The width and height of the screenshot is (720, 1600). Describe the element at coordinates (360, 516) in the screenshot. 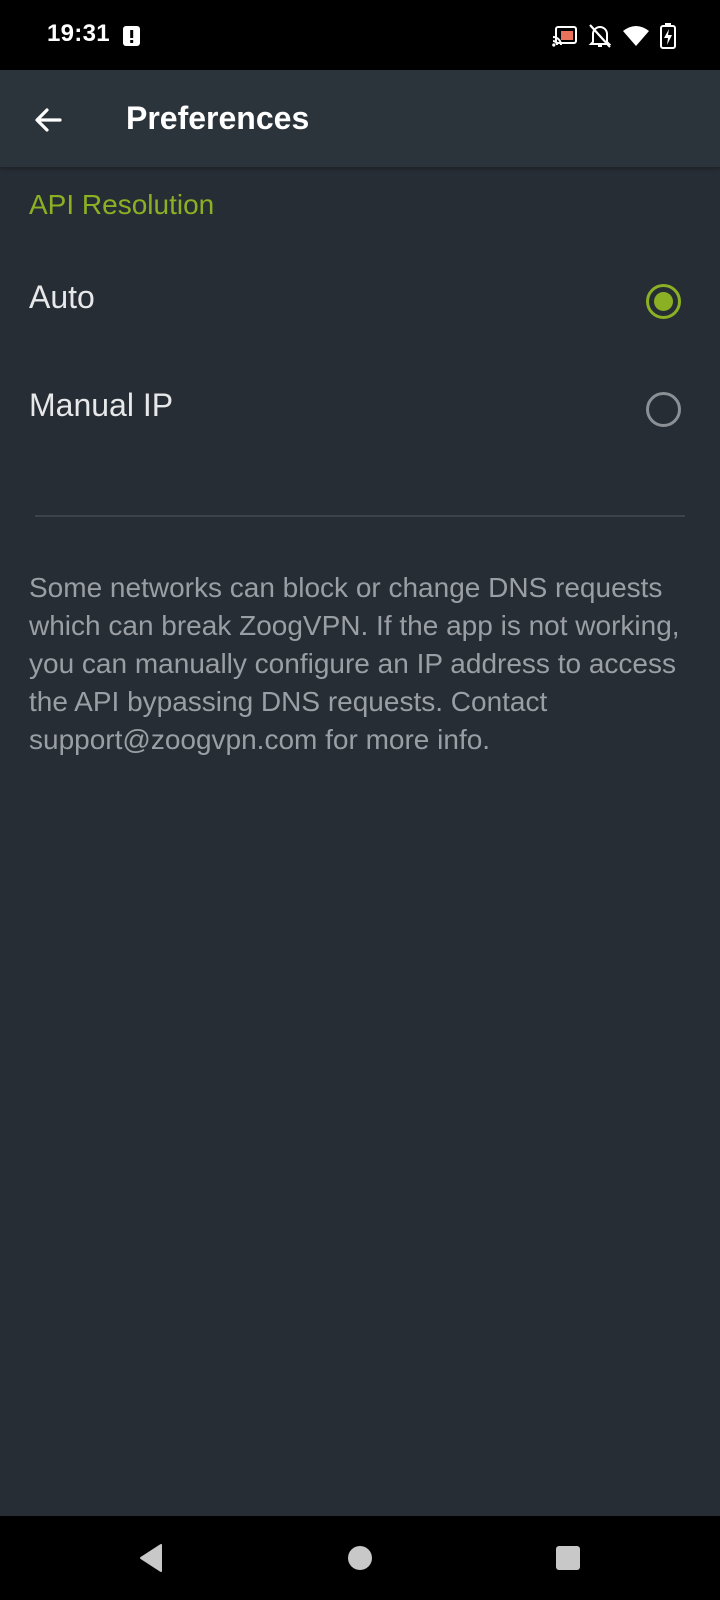

I see `divider` at that location.